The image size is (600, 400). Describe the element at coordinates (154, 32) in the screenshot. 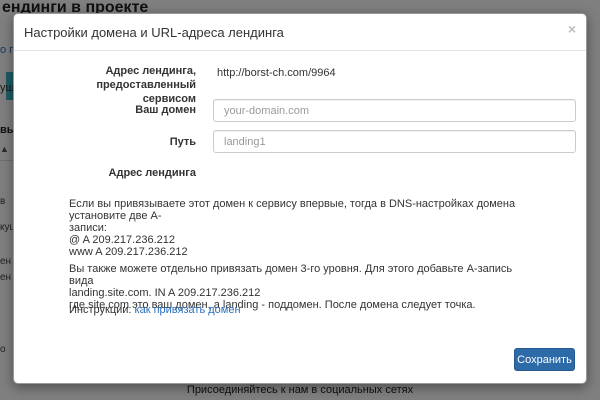

I see `dialog-title: Настройки домена и URL-адреса лендинга` at that location.